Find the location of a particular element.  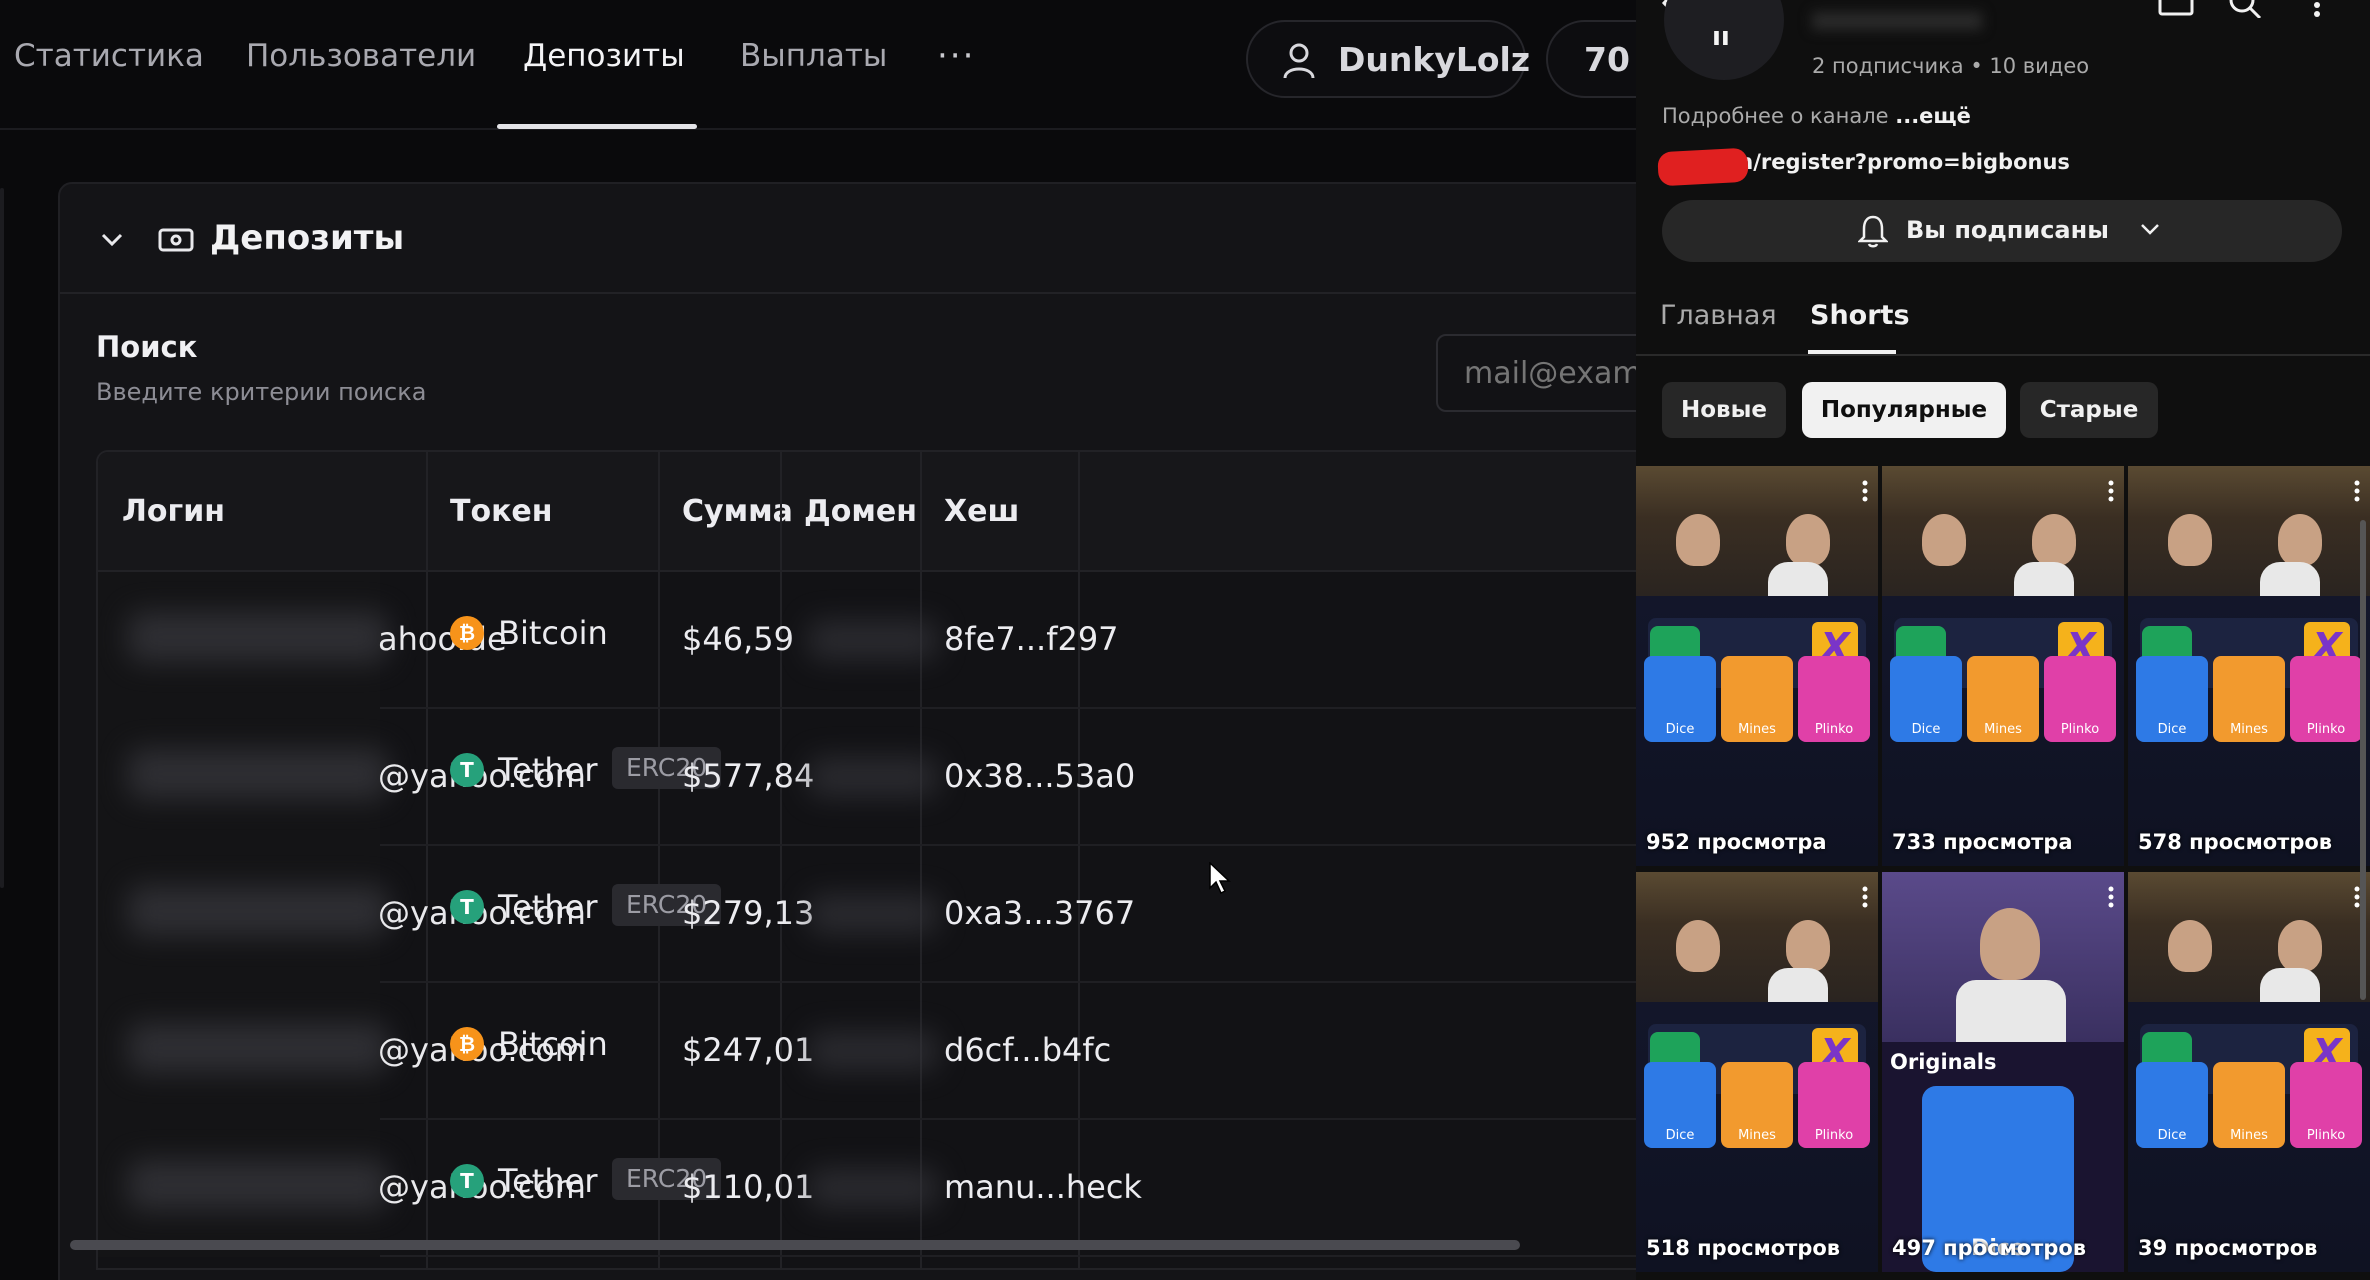

chip-new: Новые is located at coordinates (1724, 410).